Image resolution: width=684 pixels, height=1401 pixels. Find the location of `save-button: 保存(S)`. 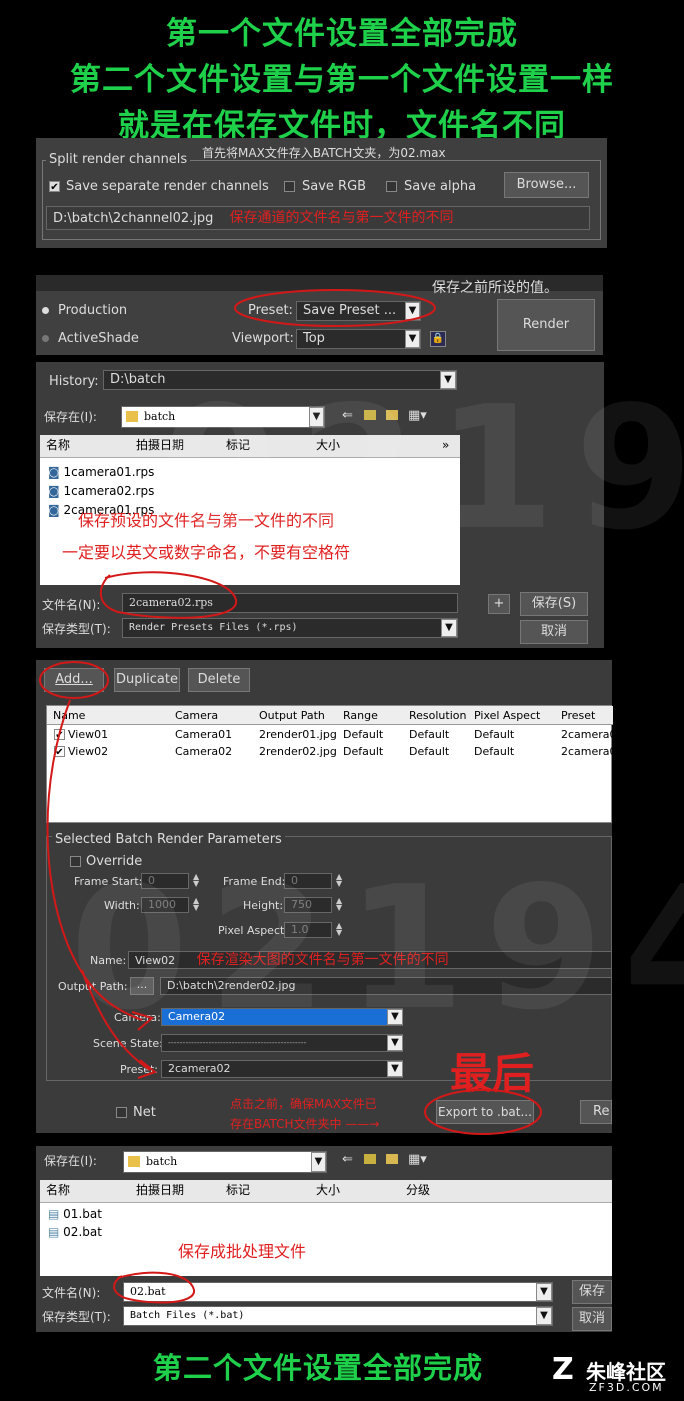

save-button: 保存(S) is located at coordinates (554, 604).